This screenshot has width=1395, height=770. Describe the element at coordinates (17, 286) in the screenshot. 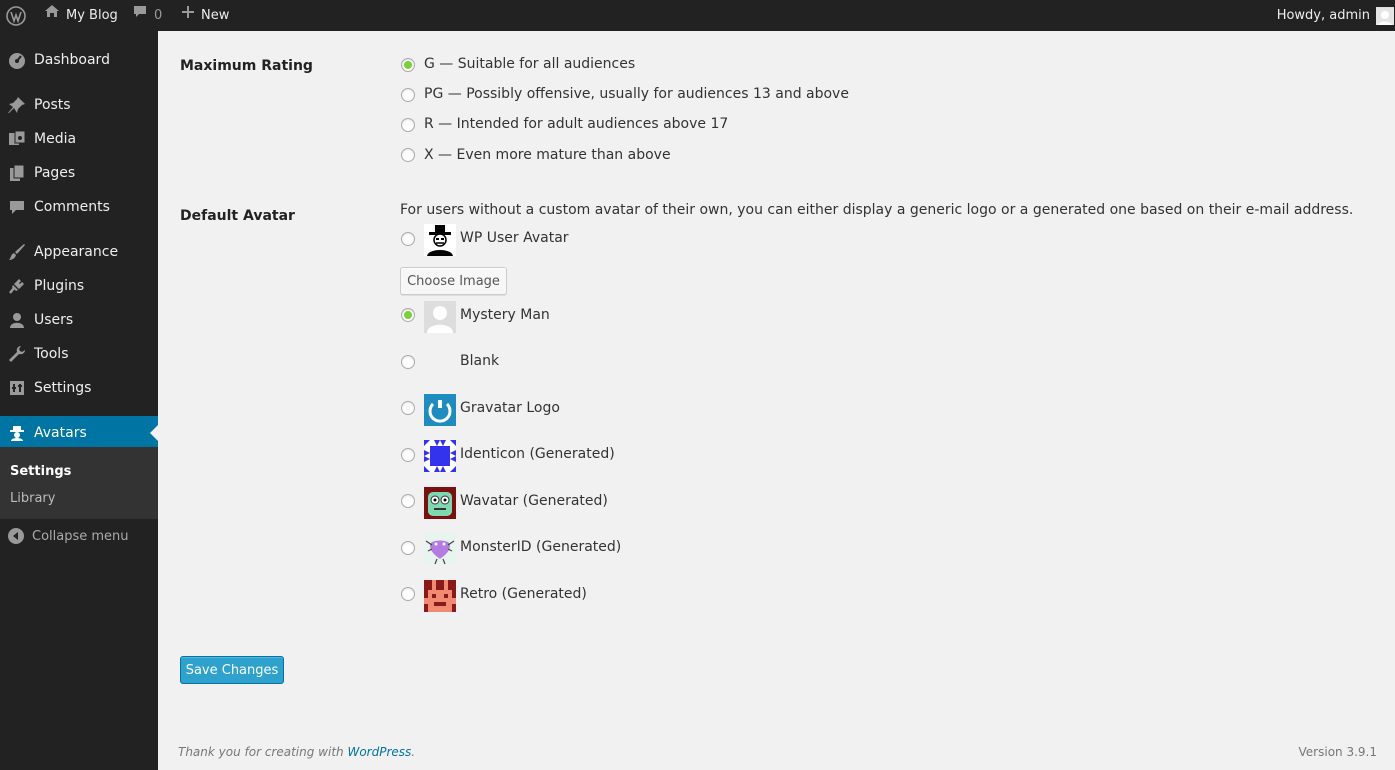

I see `plug-icon` at that location.